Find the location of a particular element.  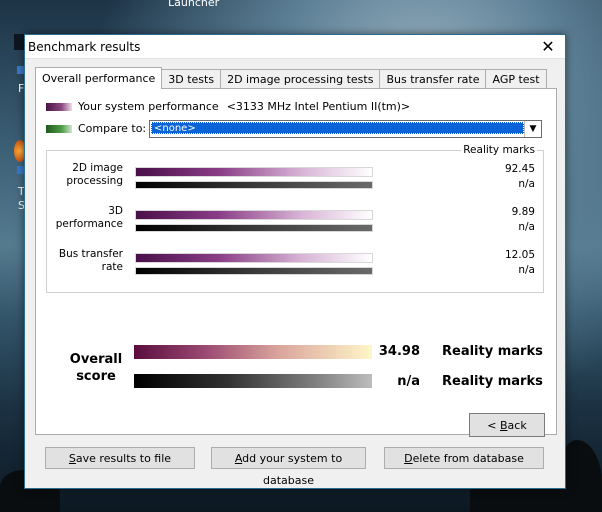

back-button: < Back is located at coordinates (507, 425).